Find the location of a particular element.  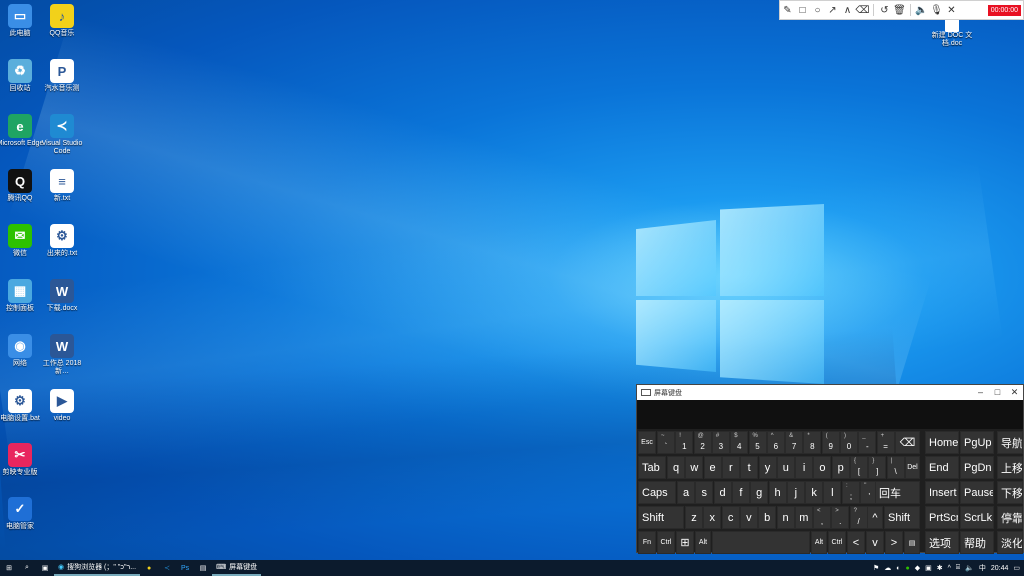

key-8: * 8 is located at coordinates (812, 442).